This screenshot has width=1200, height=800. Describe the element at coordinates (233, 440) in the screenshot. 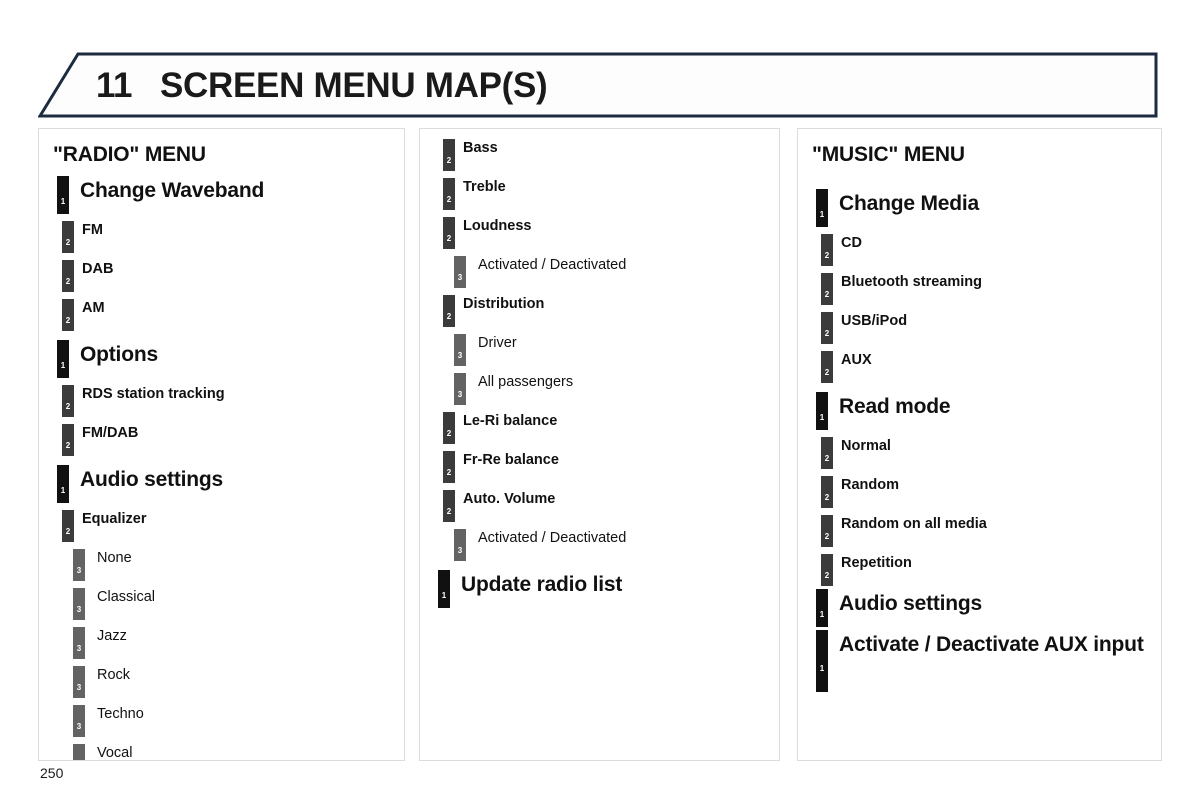

I see `menu-item: 2 FM/DAB` at that location.